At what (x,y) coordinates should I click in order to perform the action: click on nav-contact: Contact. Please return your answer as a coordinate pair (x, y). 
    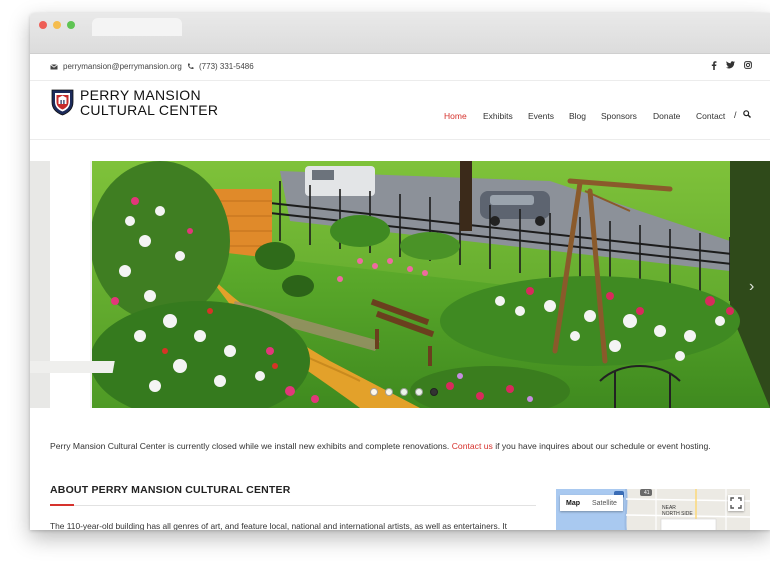
    Looking at the image, I should click on (710, 116).